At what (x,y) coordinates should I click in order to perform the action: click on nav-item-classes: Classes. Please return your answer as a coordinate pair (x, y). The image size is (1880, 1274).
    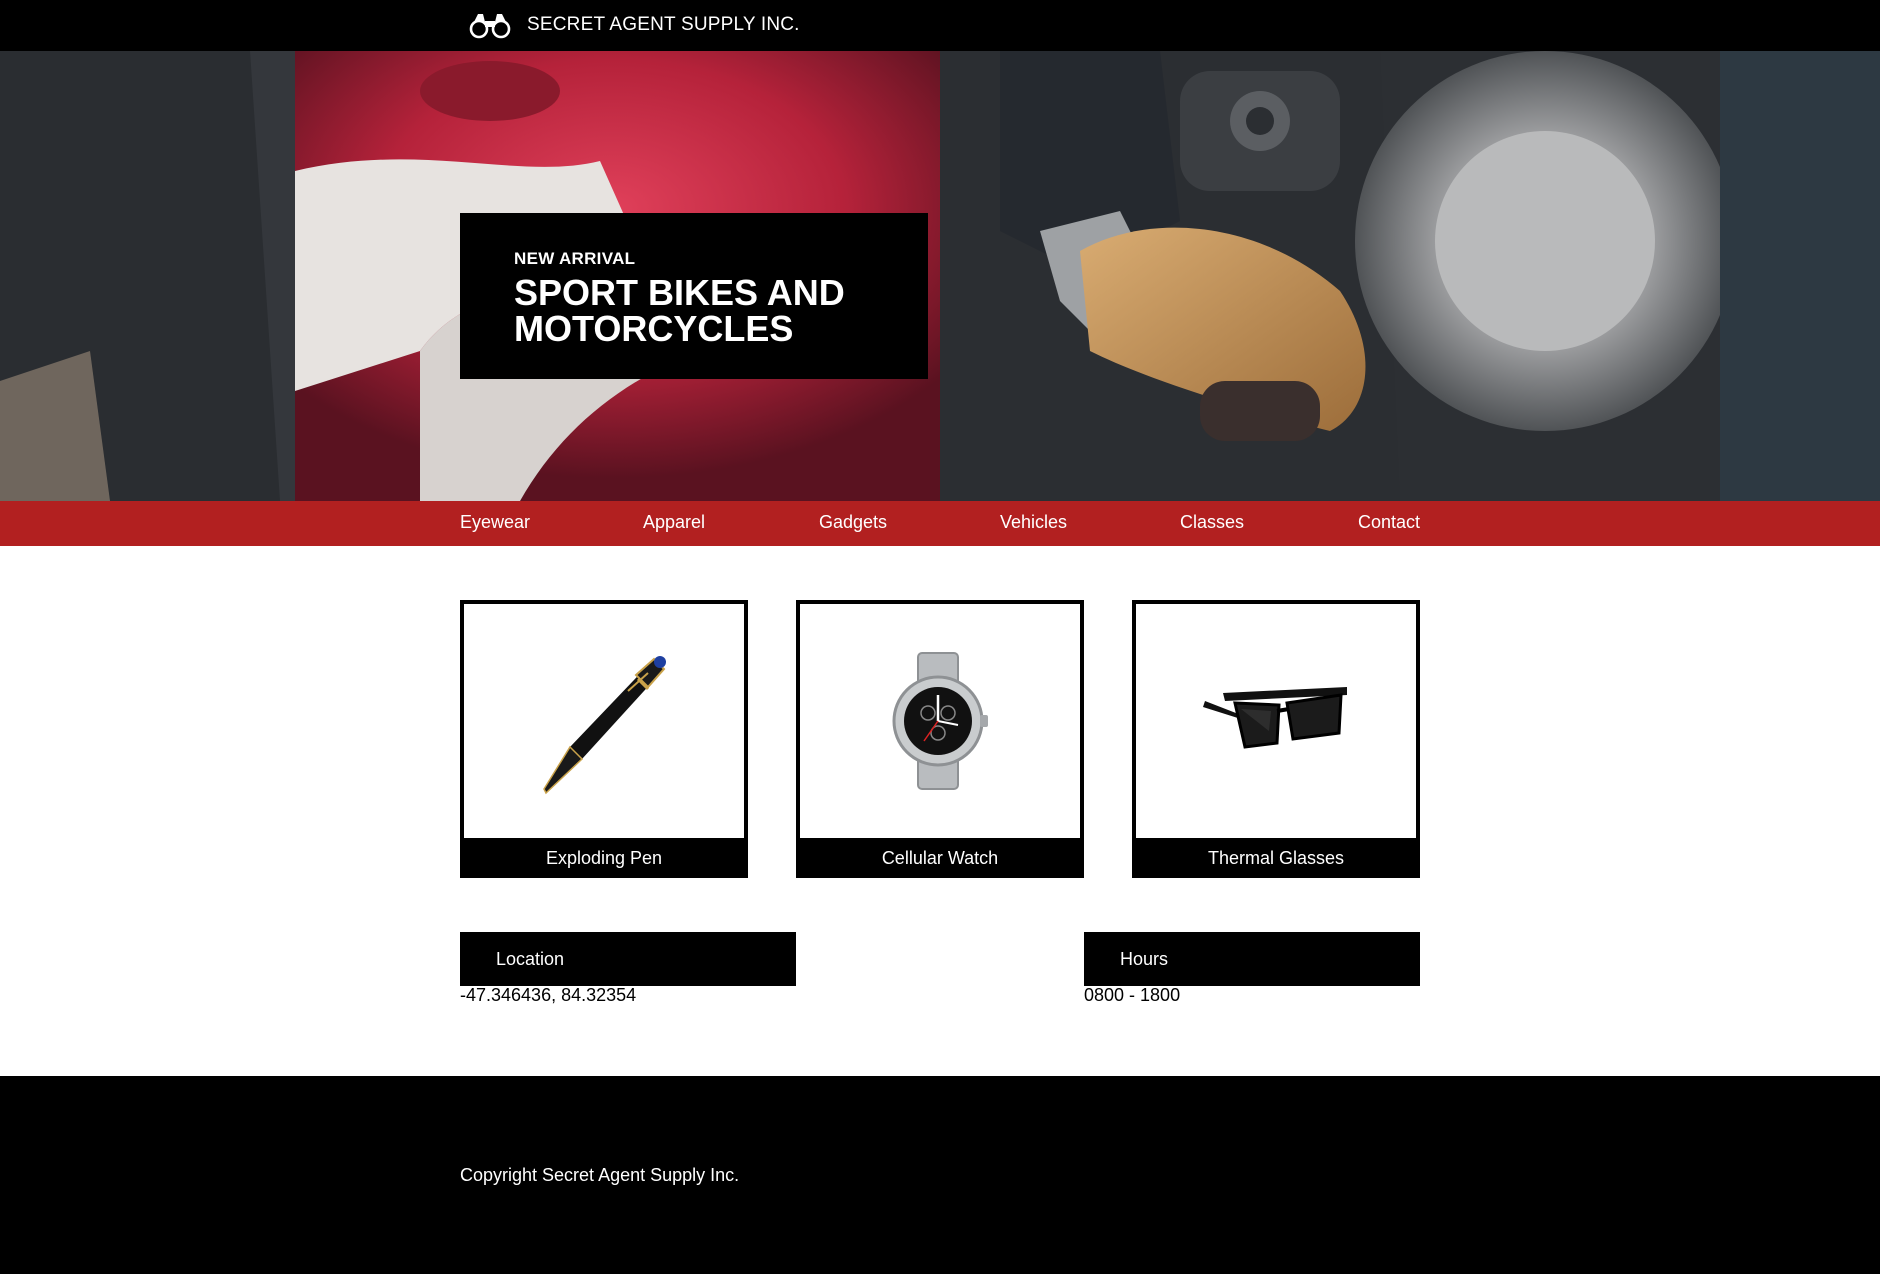
    Looking at the image, I should click on (1212, 522).